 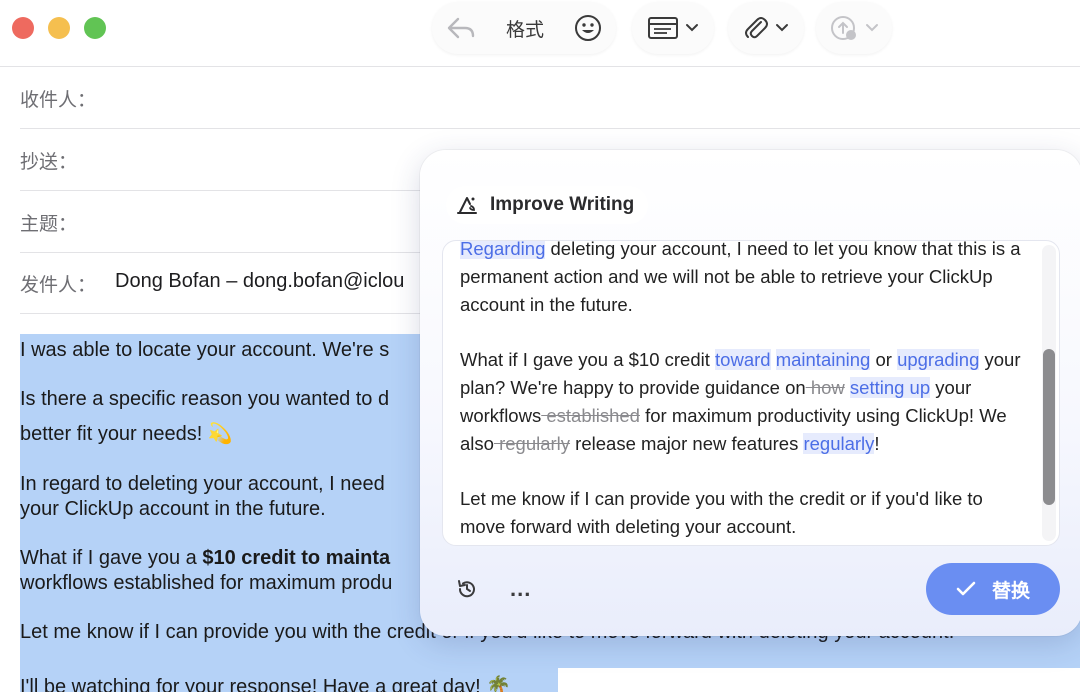 What do you see at coordinates (588, 28) in the screenshot?
I see `emoji-icon` at bounding box center [588, 28].